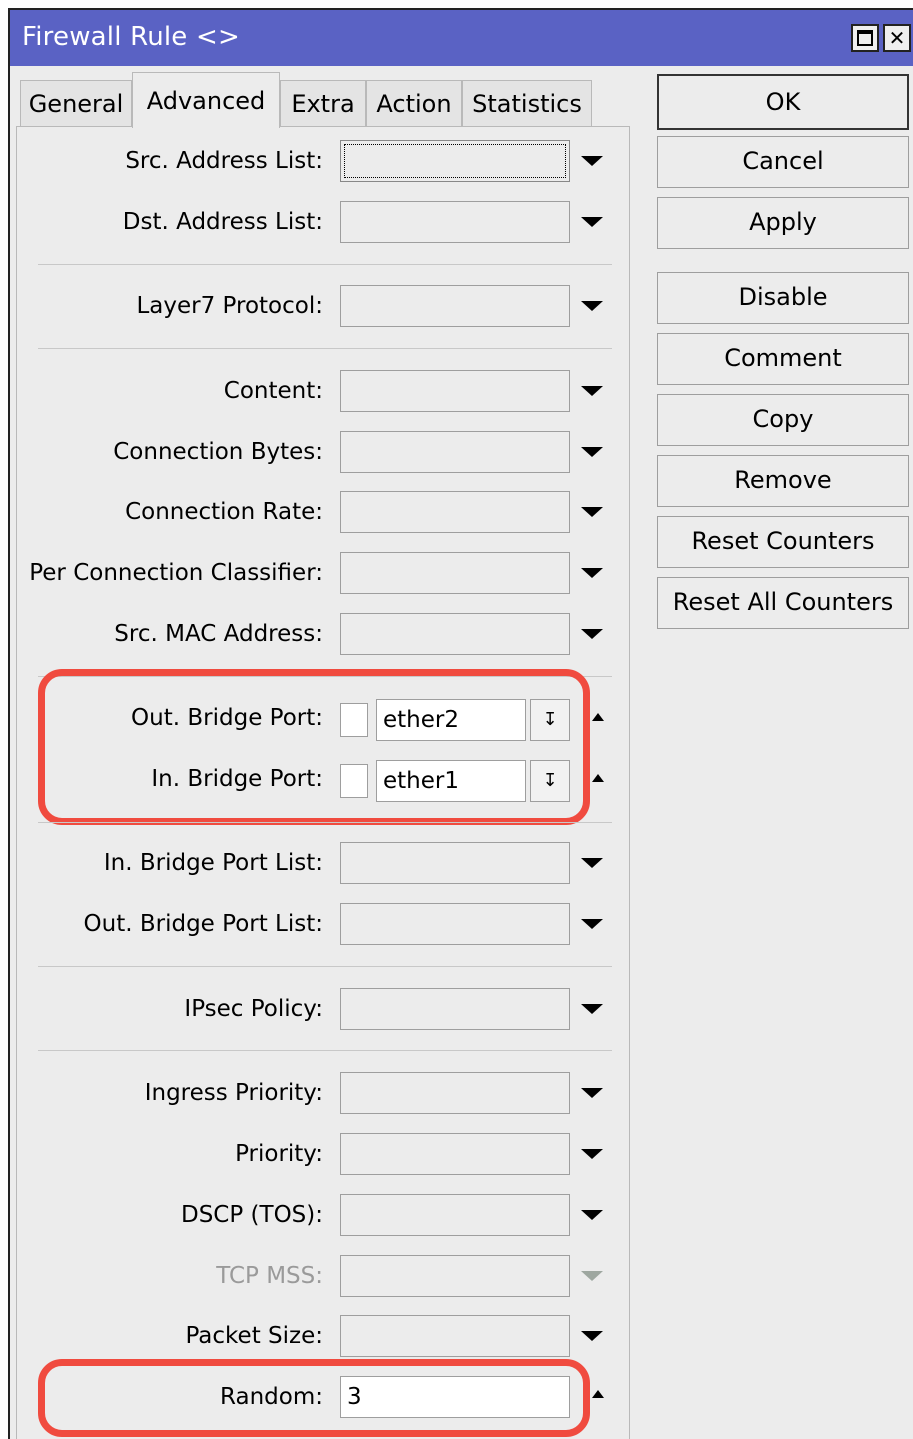 Image resolution: width=913 pixels, height=1439 pixels. I want to click on reset-all-counters-button: Reset All Counters, so click(783, 603).